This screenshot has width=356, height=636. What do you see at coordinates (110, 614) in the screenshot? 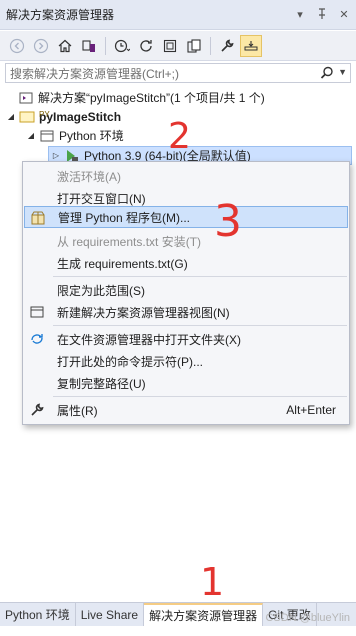
I see `tab-live-share: Live Share` at bounding box center [110, 614].